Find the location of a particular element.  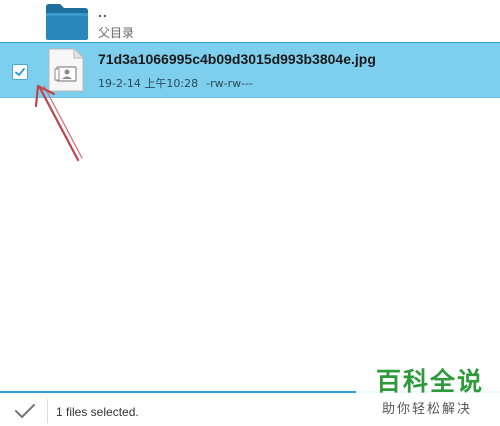

annotation-arrow-icon is located at coordinates (58, 123).